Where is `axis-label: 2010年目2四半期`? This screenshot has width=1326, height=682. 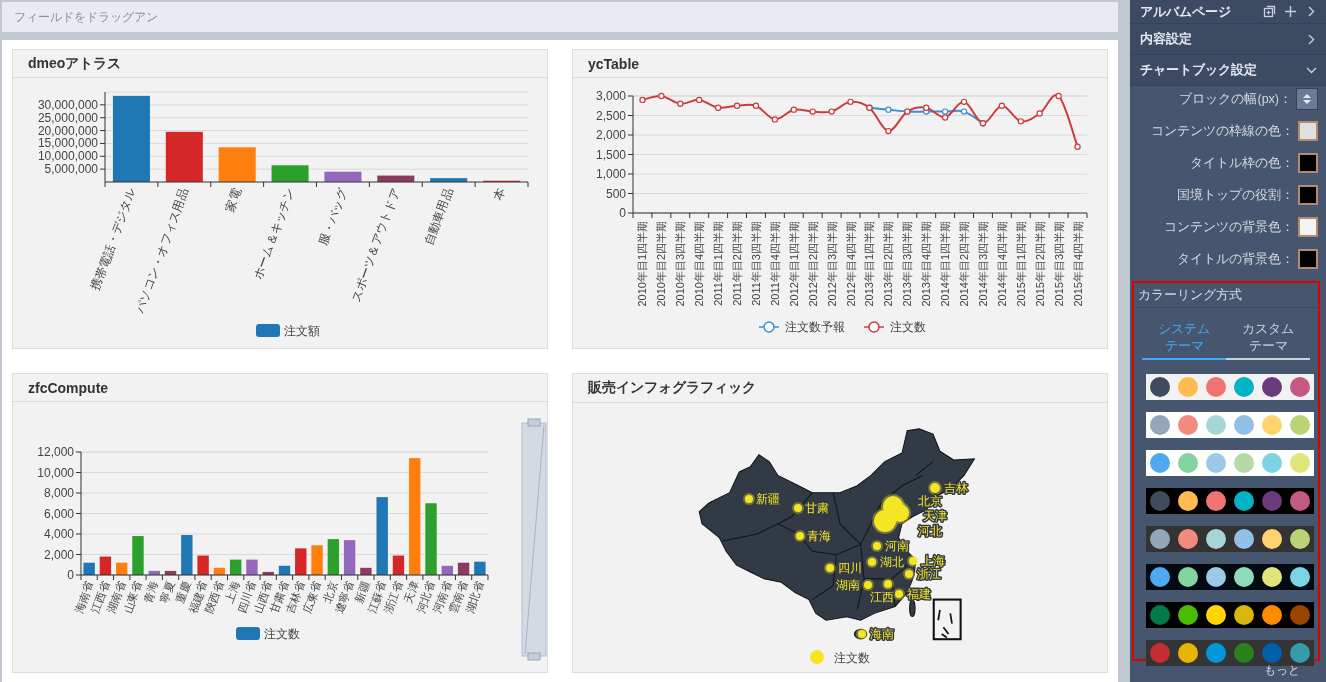
axis-label: 2010年目2四半期 is located at coordinates (661, 264).